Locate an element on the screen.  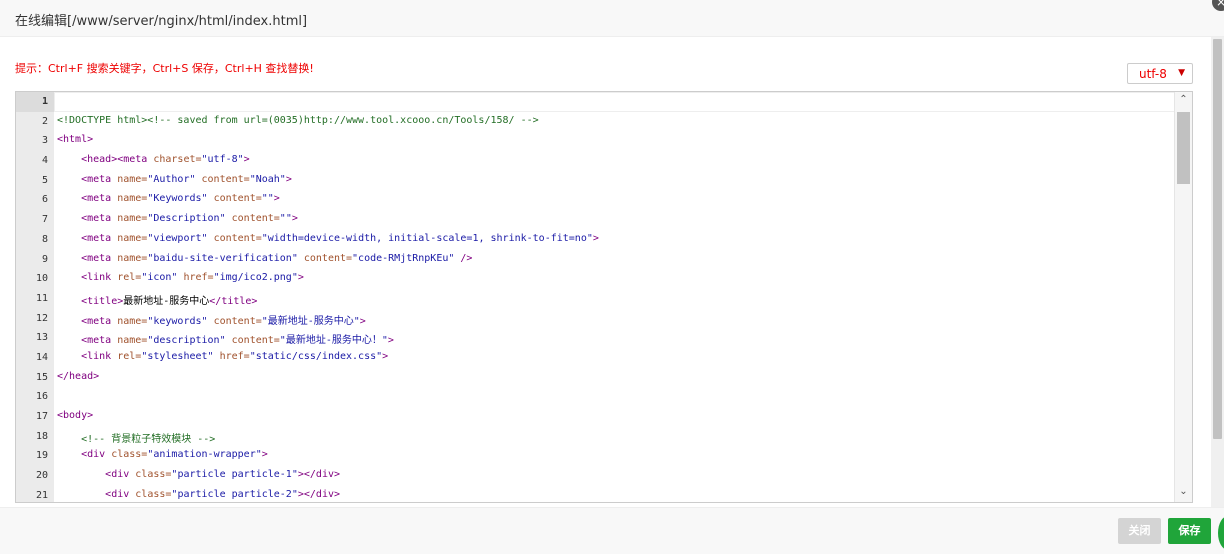
line-number: 17 is located at coordinates (41, 416).